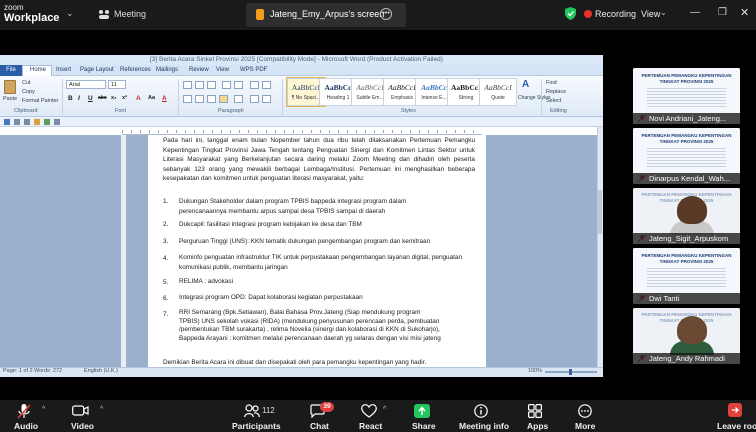 This screenshot has height=432, width=756. What do you see at coordinates (256, 426) in the screenshot?
I see `participants-button: Participants` at bounding box center [256, 426].